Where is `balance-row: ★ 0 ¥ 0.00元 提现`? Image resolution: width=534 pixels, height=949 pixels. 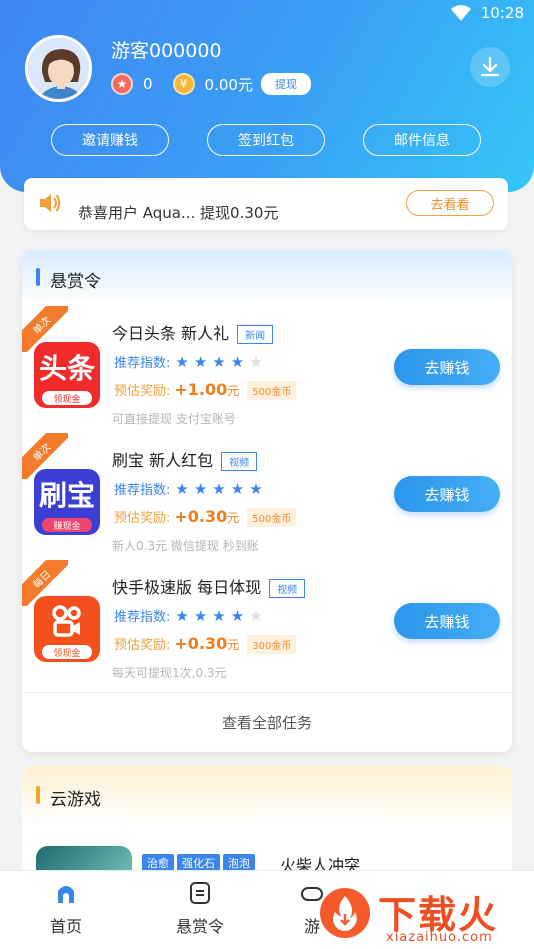
balance-row: ★ 0 ¥ 0.00元 提现 is located at coordinates (211, 84).